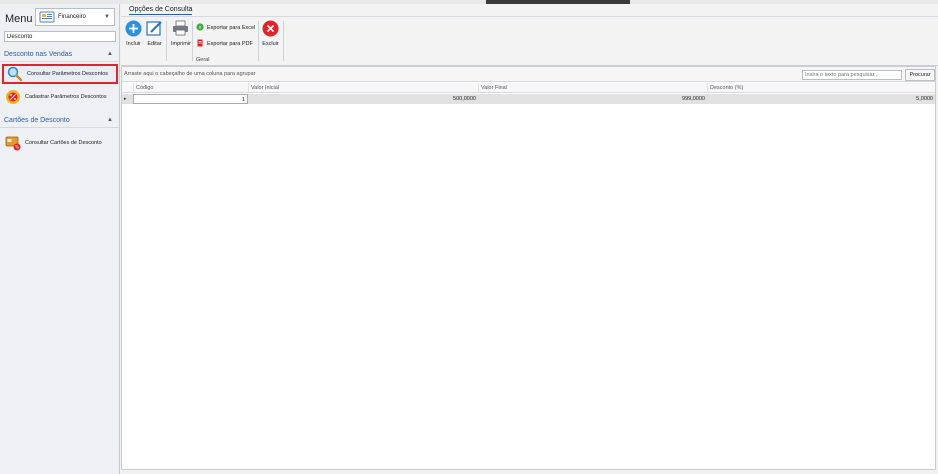 This screenshot has height=474, width=938. I want to click on row-indicator-icon: ▸, so click(125, 99).